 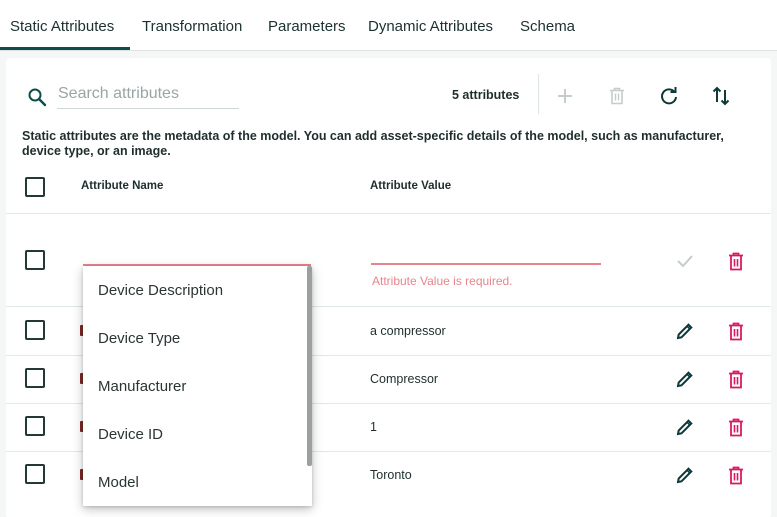 I want to click on confirm-button, so click(x=685, y=261).